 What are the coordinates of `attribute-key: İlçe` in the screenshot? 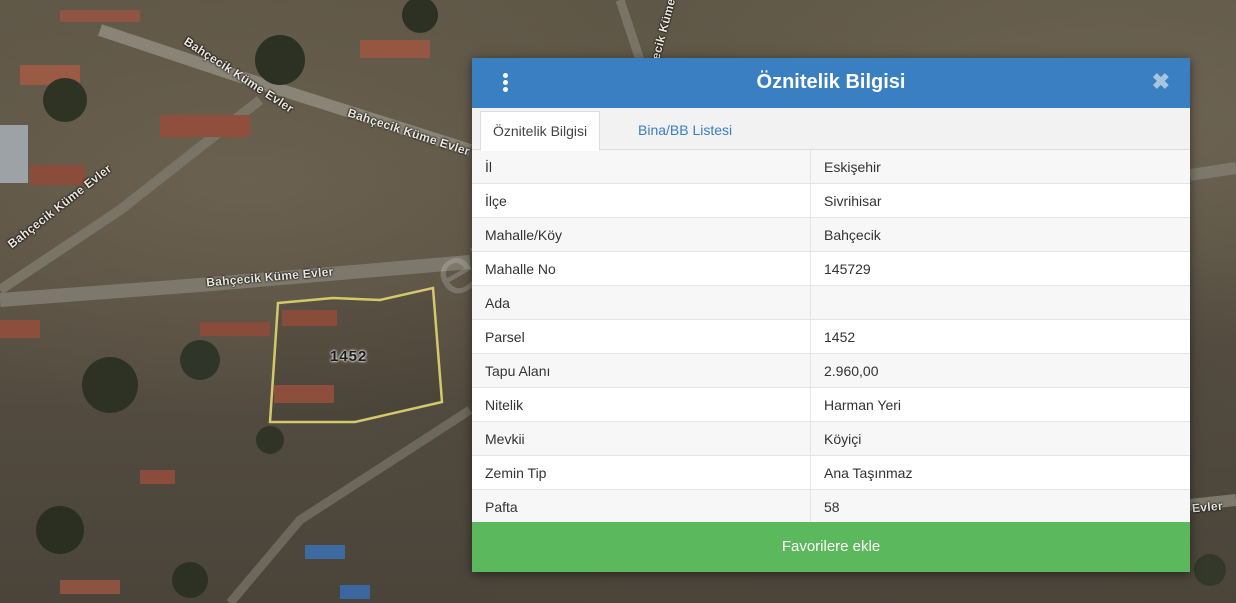 It's located at (641, 200).